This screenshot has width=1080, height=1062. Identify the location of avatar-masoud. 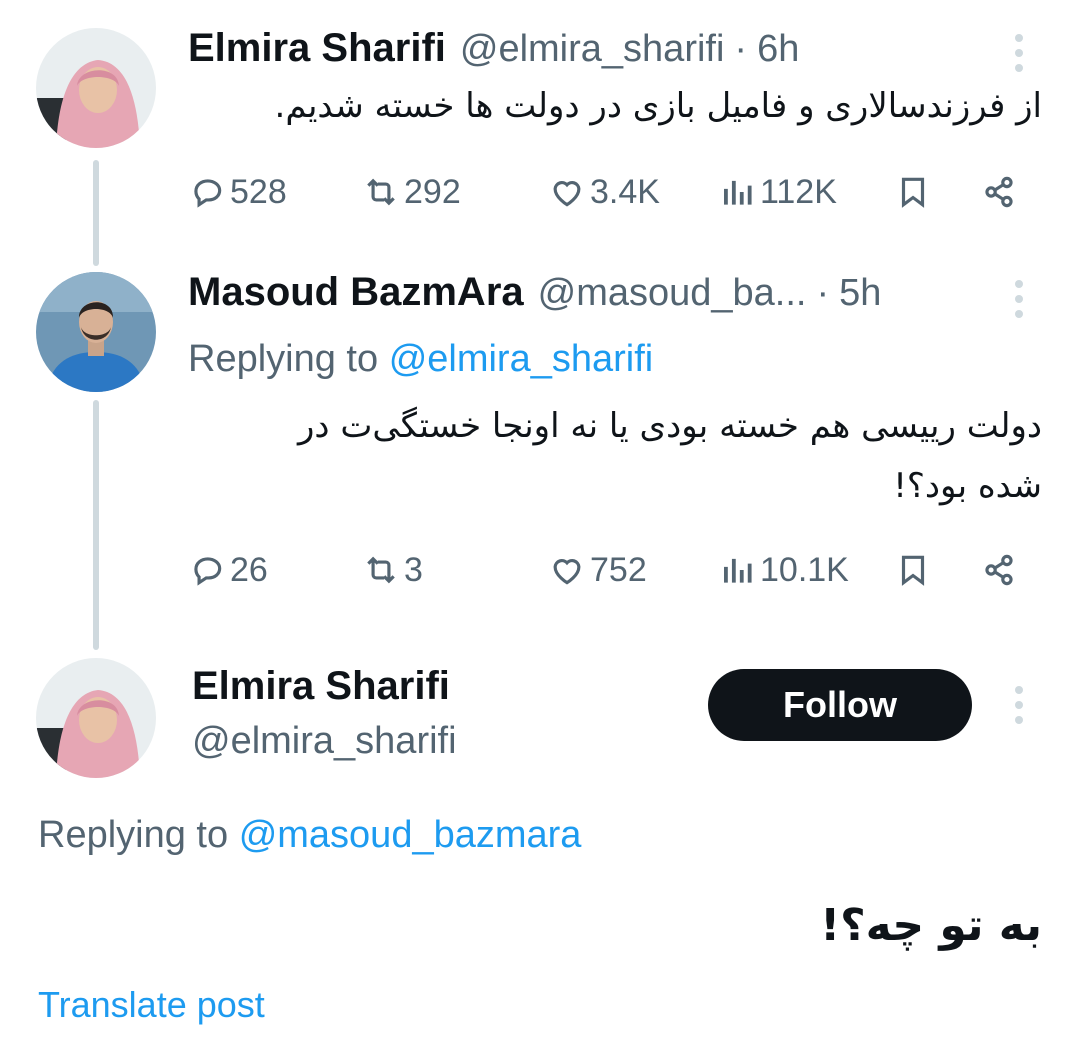
(96, 332).